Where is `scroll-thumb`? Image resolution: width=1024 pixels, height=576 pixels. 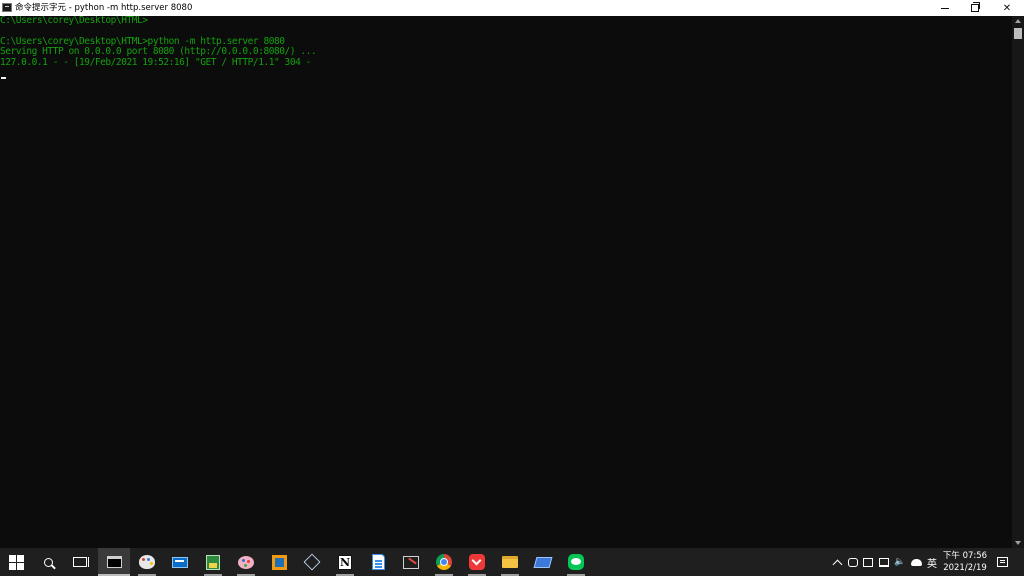 scroll-thumb is located at coordinates (1018, 33).